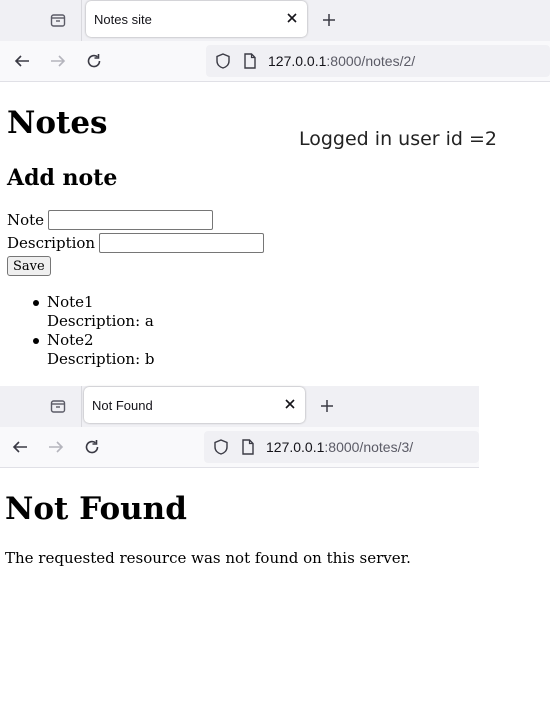 This screenshot has width=550, height=703. What do you see at coordinates (369, 447) in the screenshot?
I see `url-path: :8000/notes/3/` at bounding box center [369, 447].